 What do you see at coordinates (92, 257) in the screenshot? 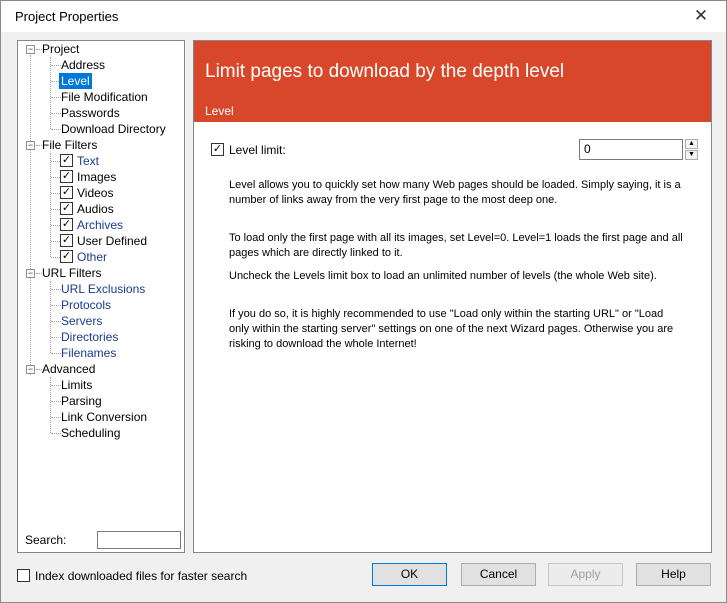
I see `tree-node-other: Other` at bounding box center [92, 257].